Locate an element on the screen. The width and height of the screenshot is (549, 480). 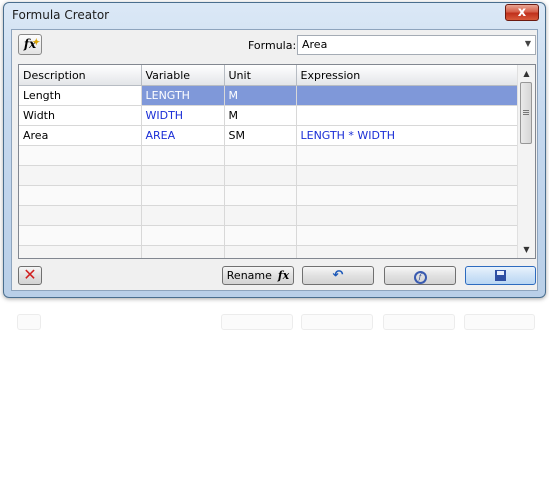
formula-dropdown: Area ▼ is located at coordinates (416, 45).